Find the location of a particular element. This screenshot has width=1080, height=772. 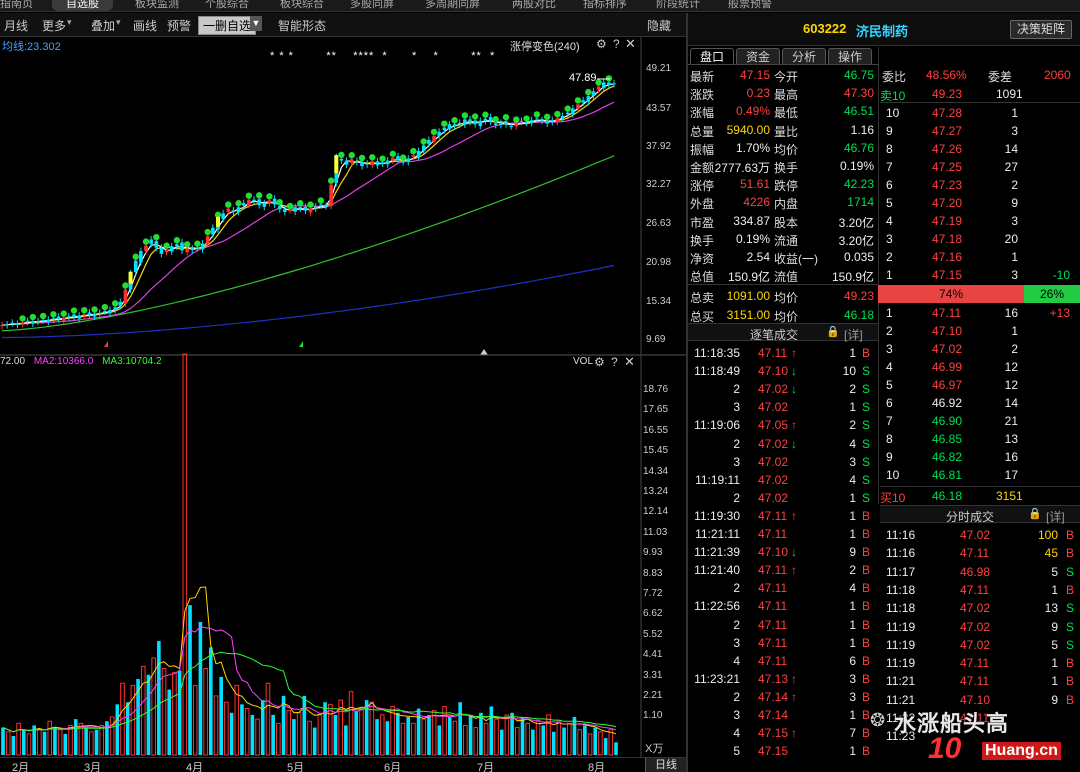

minute-row: 11:16 47.02 100 B is located at coordinates (980, 535).